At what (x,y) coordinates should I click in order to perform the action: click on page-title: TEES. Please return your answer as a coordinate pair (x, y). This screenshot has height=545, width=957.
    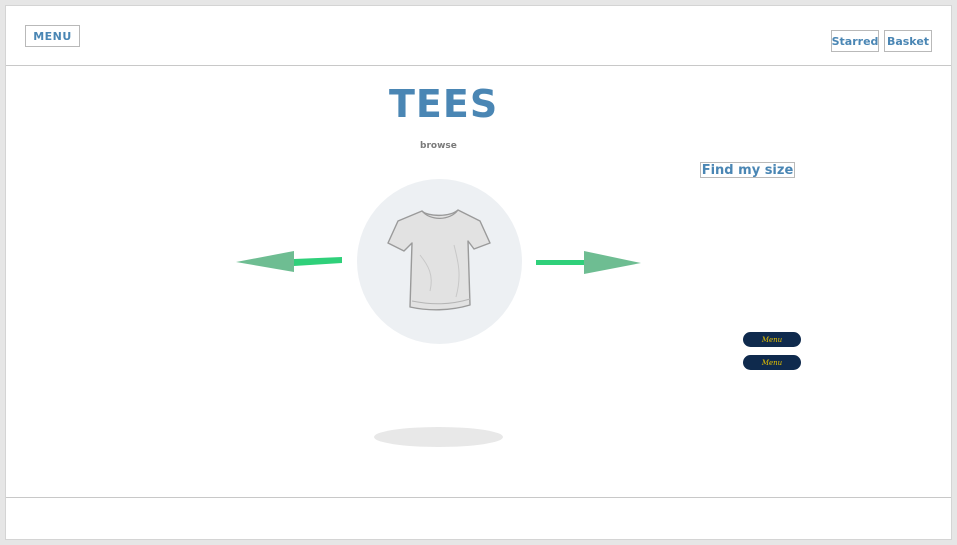
    Looking at the image, I should click on (444, 104).